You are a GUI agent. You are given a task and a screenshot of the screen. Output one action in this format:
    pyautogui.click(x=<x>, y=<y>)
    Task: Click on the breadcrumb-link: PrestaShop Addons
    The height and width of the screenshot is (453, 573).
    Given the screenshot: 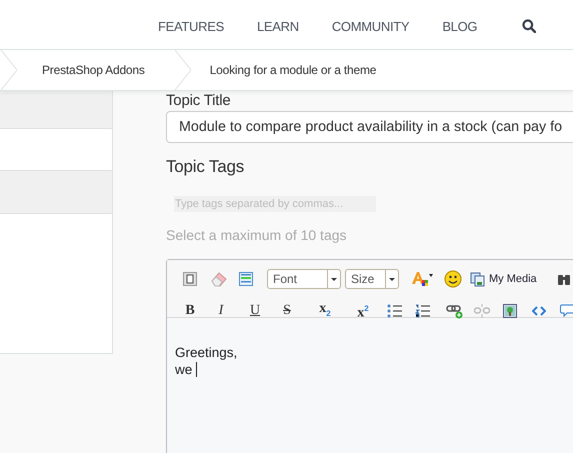 What is the action you would take?
    pyautogui.click(x=93, y=70)
    